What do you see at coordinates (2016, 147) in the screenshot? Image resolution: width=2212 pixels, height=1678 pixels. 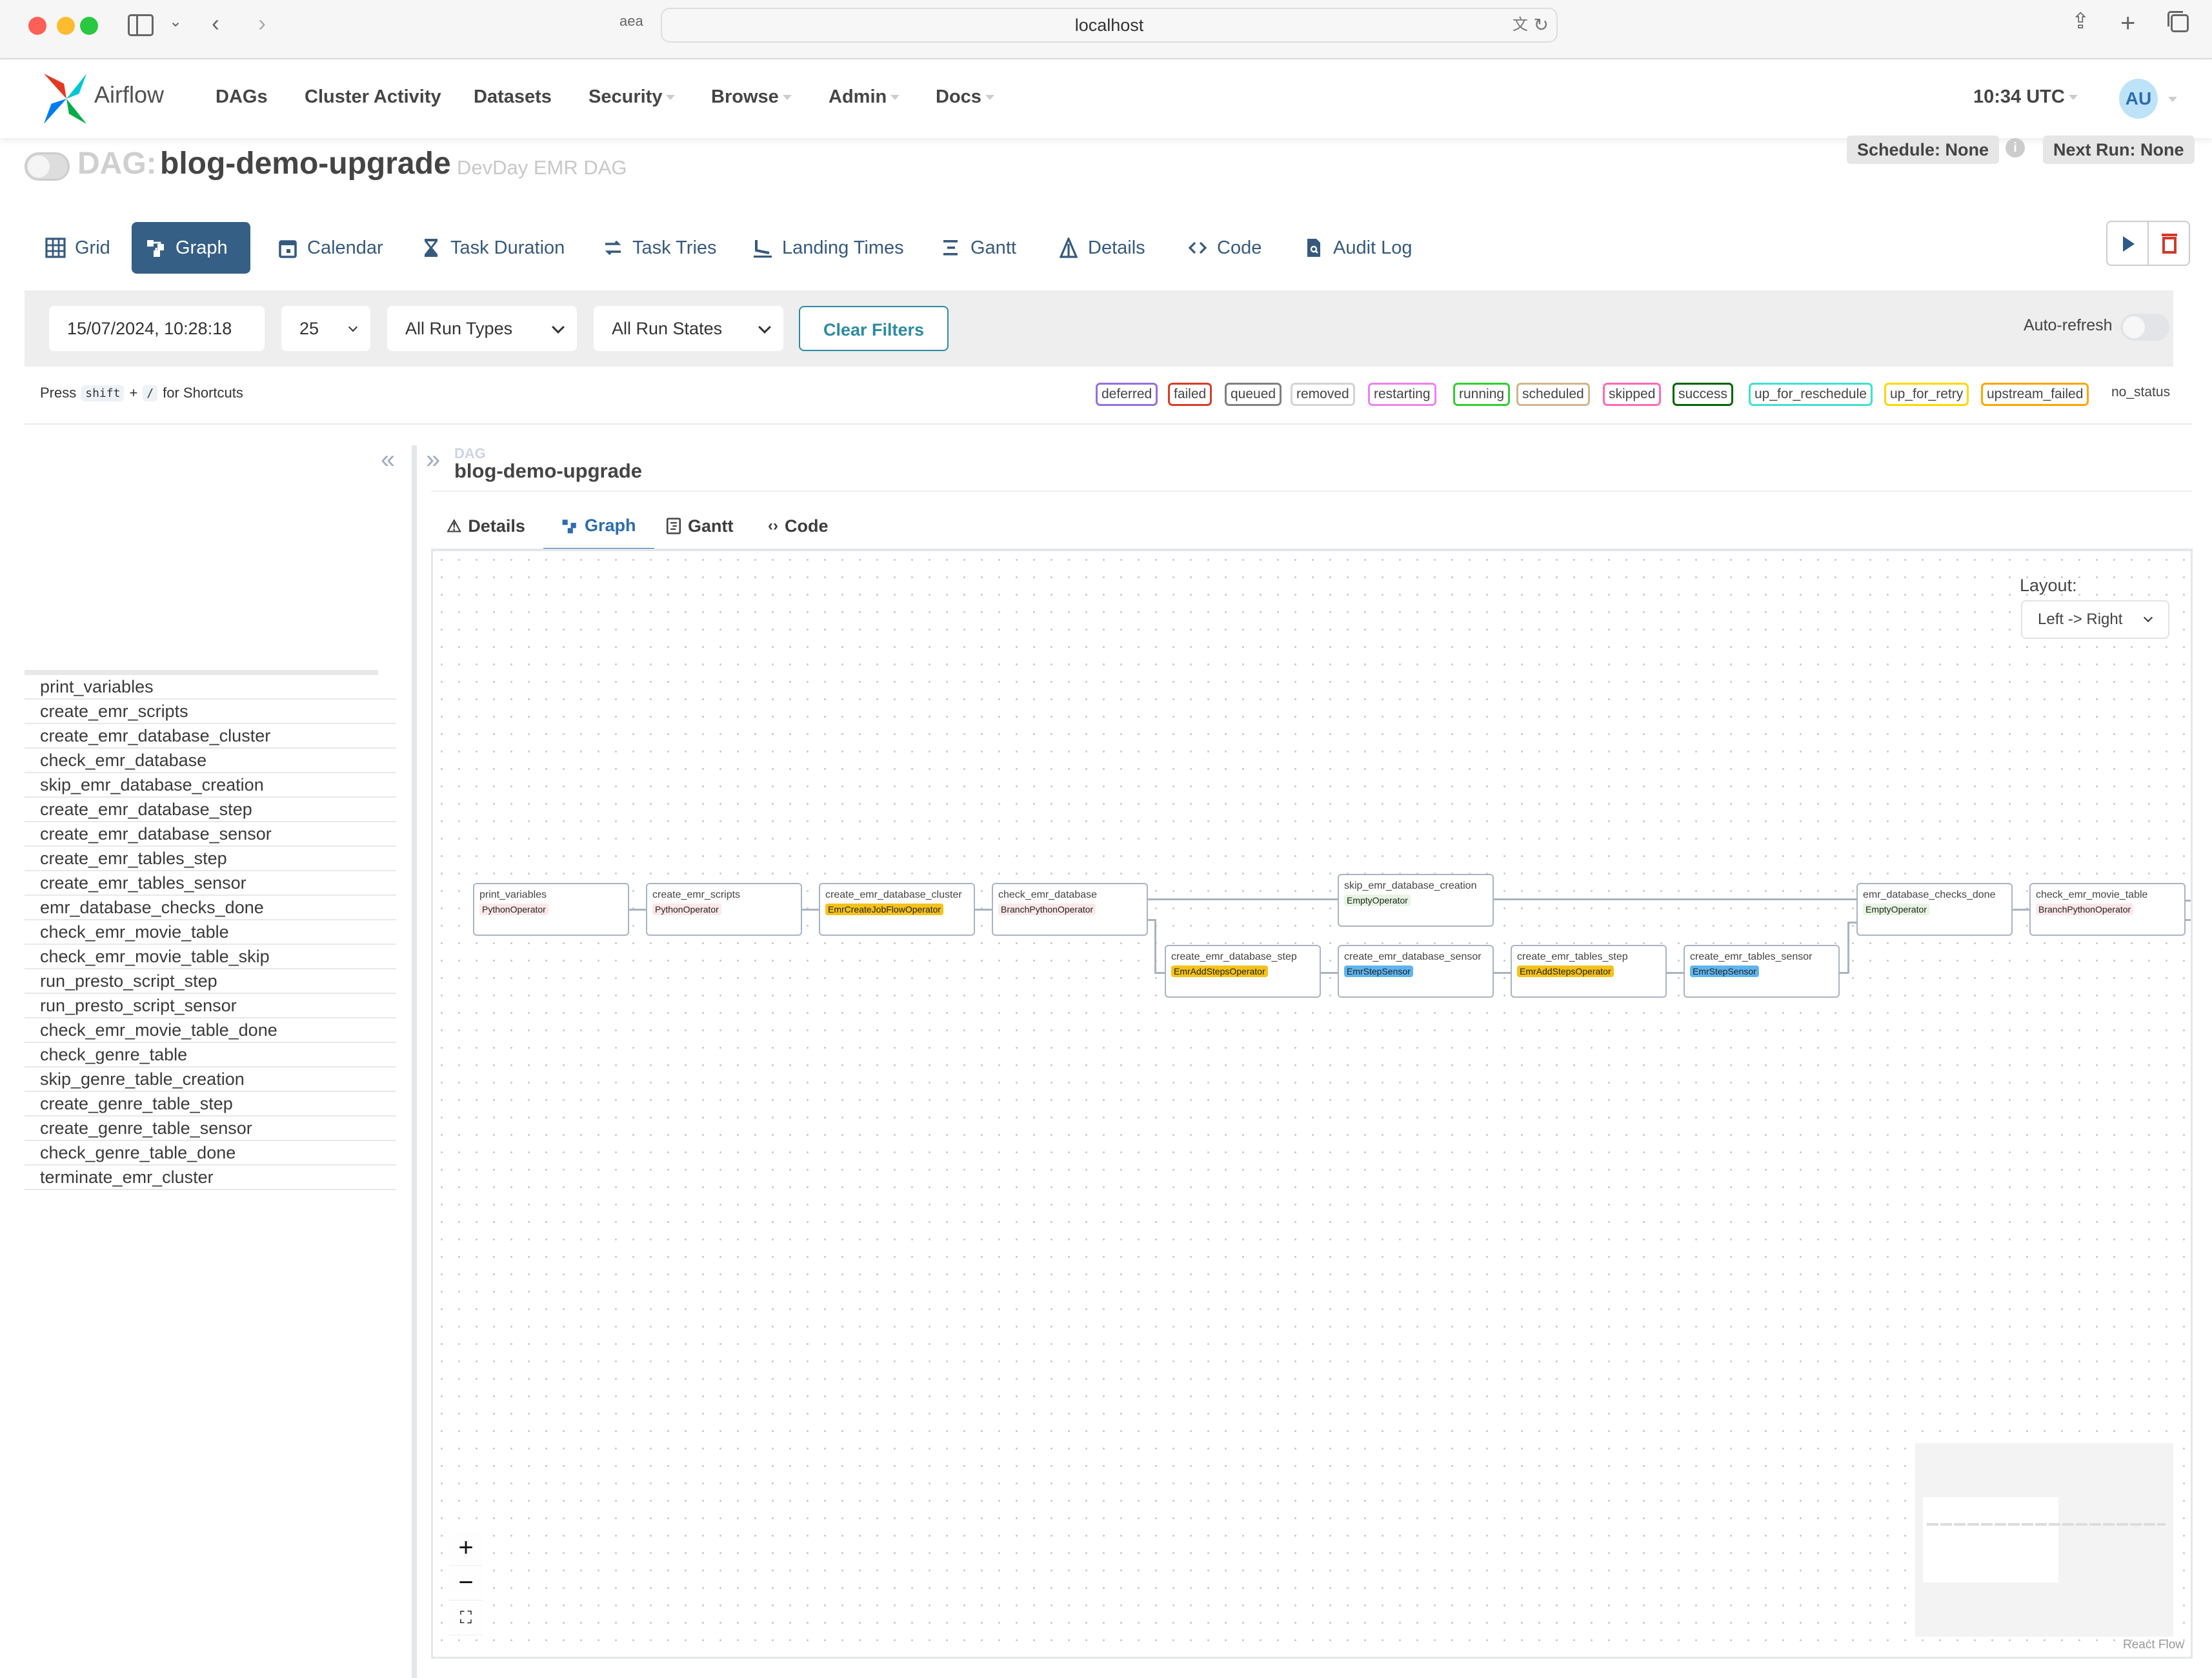 I see `info-icon: i` at bounding box center [2016, 147].